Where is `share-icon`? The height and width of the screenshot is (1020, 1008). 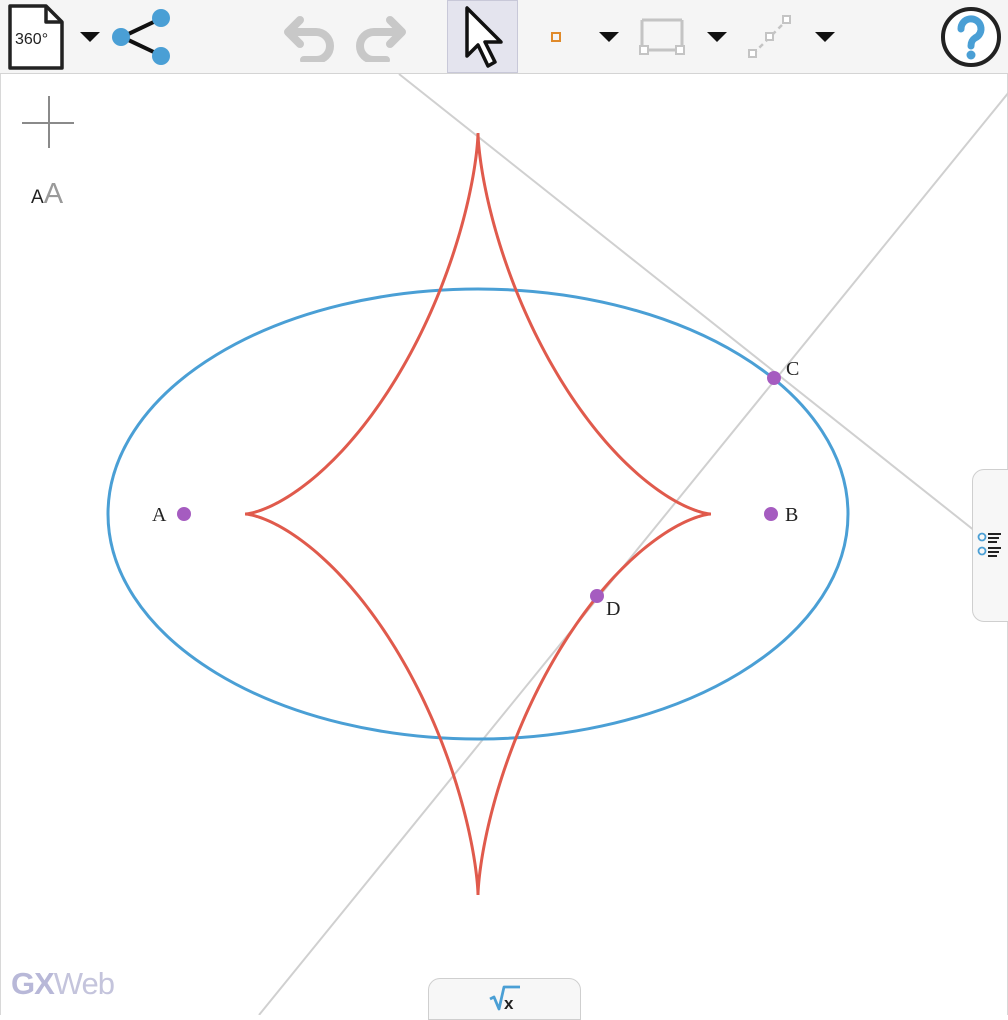
share-icon is located at coordinates (141, 36).